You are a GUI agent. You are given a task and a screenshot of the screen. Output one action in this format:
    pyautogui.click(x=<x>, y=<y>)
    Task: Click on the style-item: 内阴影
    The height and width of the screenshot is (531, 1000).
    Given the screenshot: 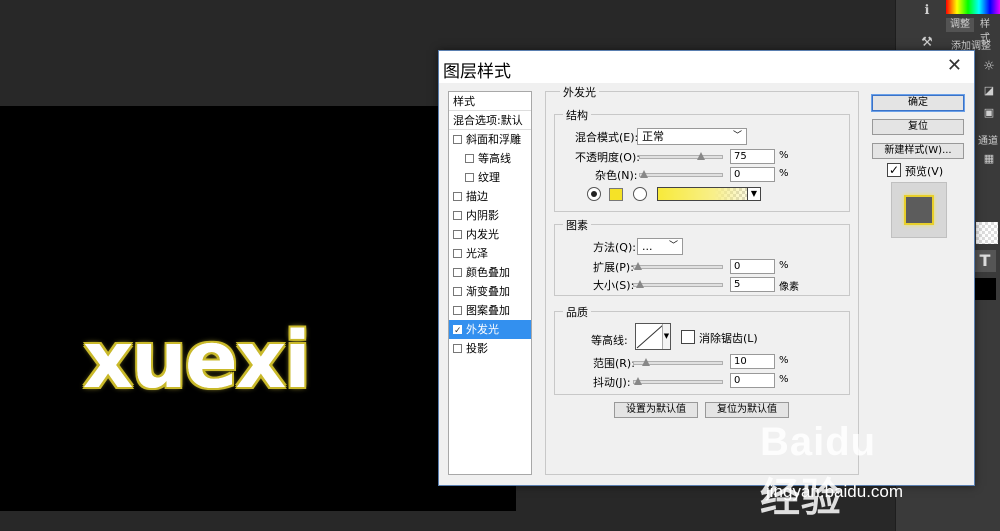 What is the action you would take?
    pyautogui.click(x=490, y=215)
    